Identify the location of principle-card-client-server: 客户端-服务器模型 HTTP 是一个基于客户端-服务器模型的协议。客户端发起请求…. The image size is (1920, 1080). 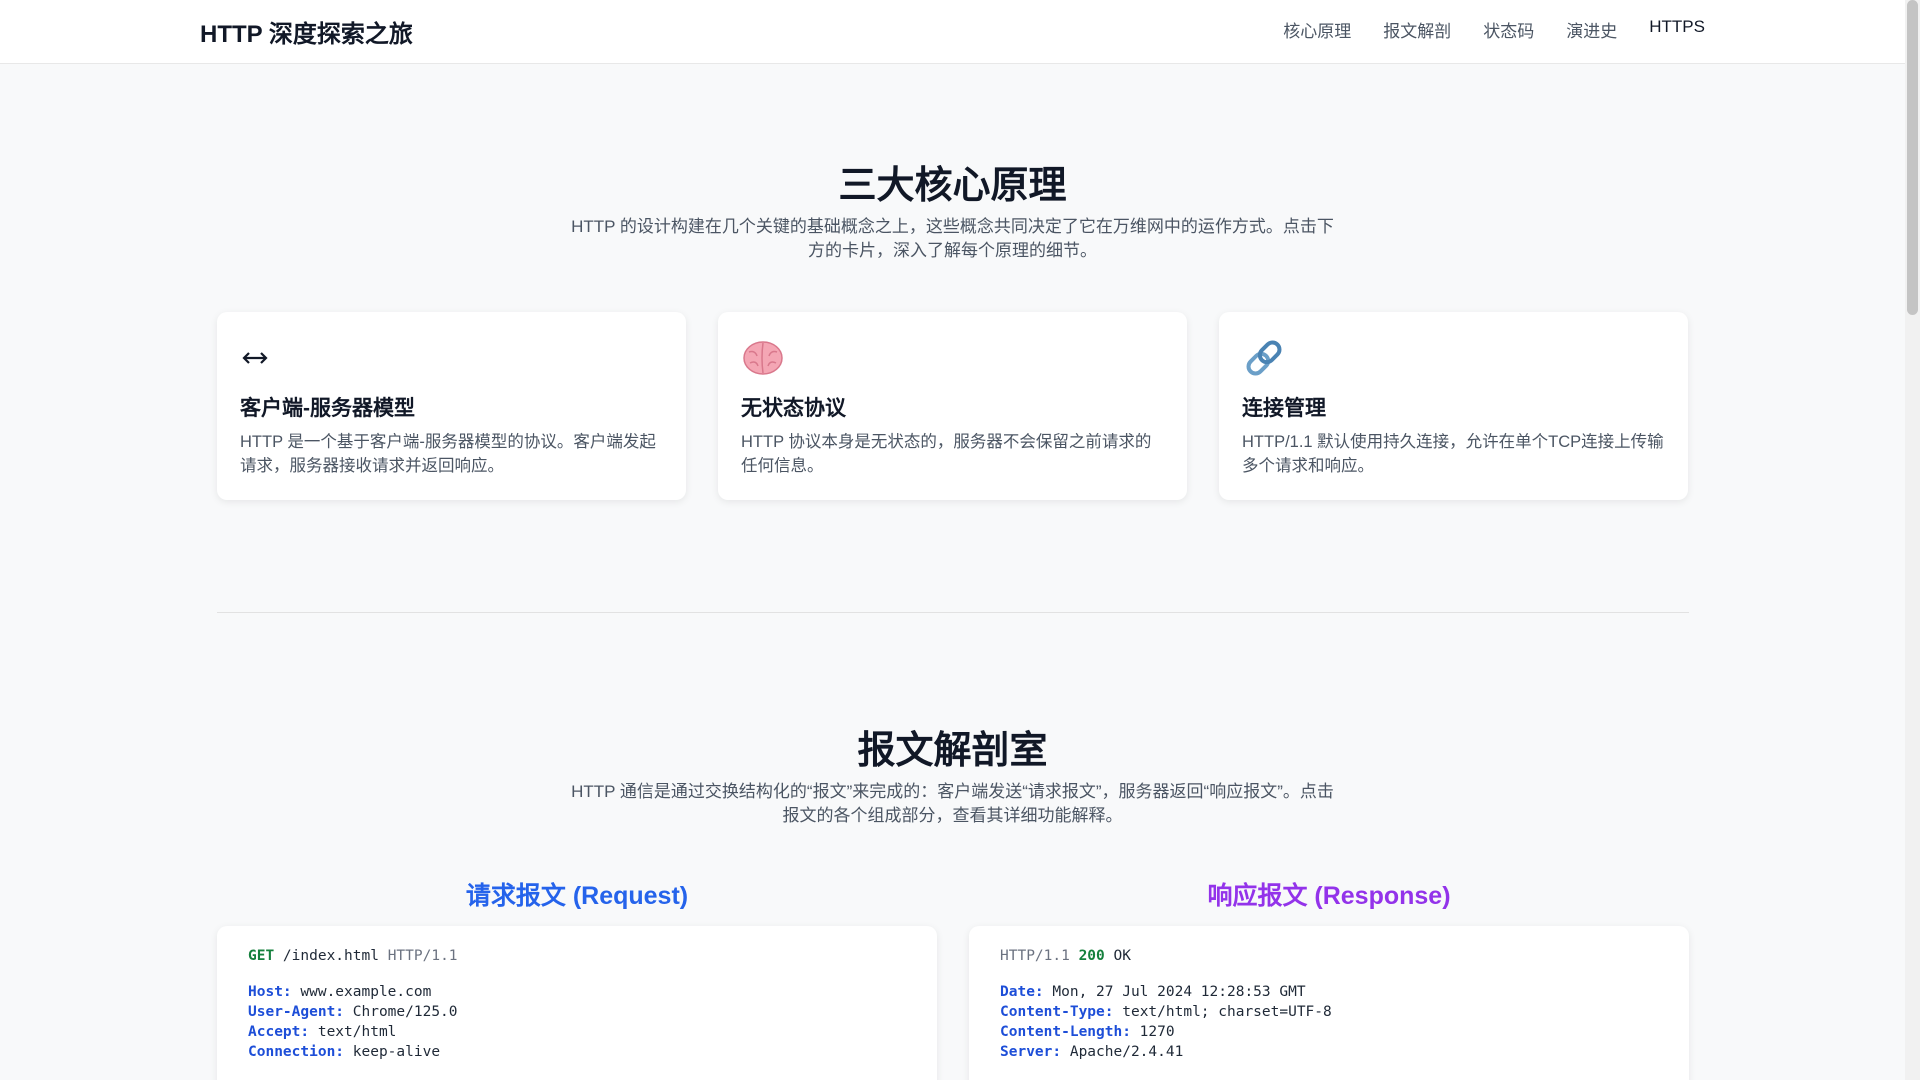
(451, 406).